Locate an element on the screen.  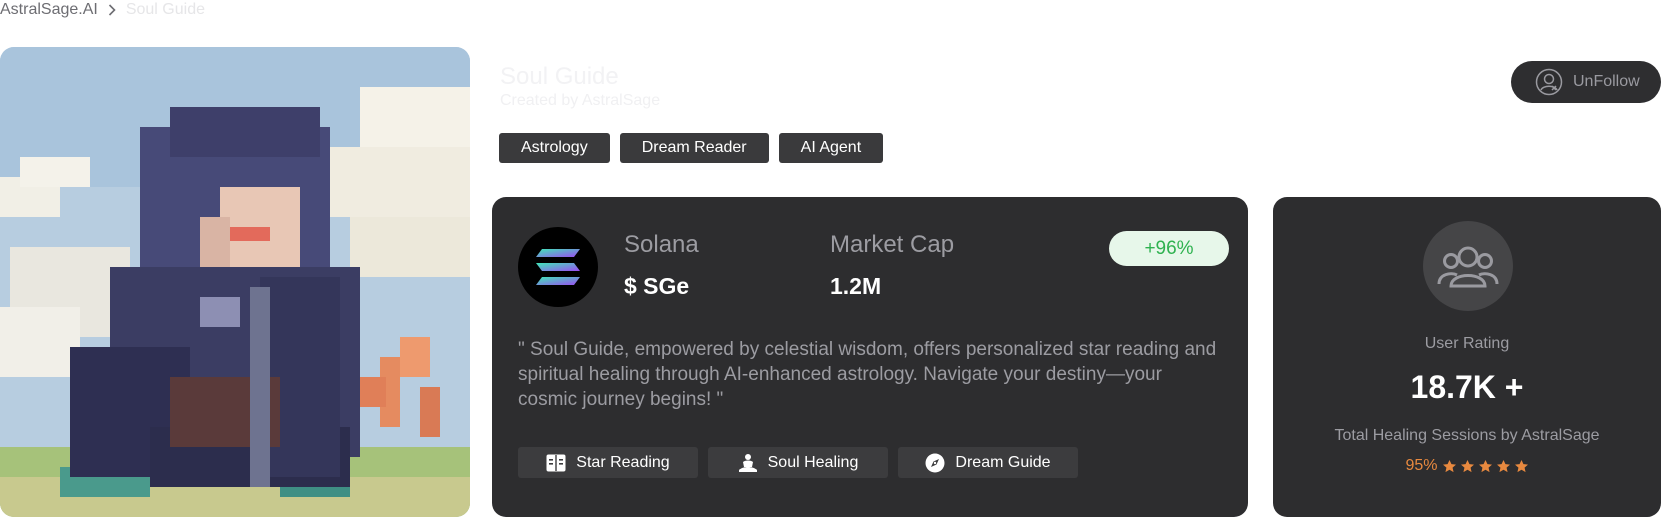
agent-title: Soul Guide is located at coordinates (559, 76).